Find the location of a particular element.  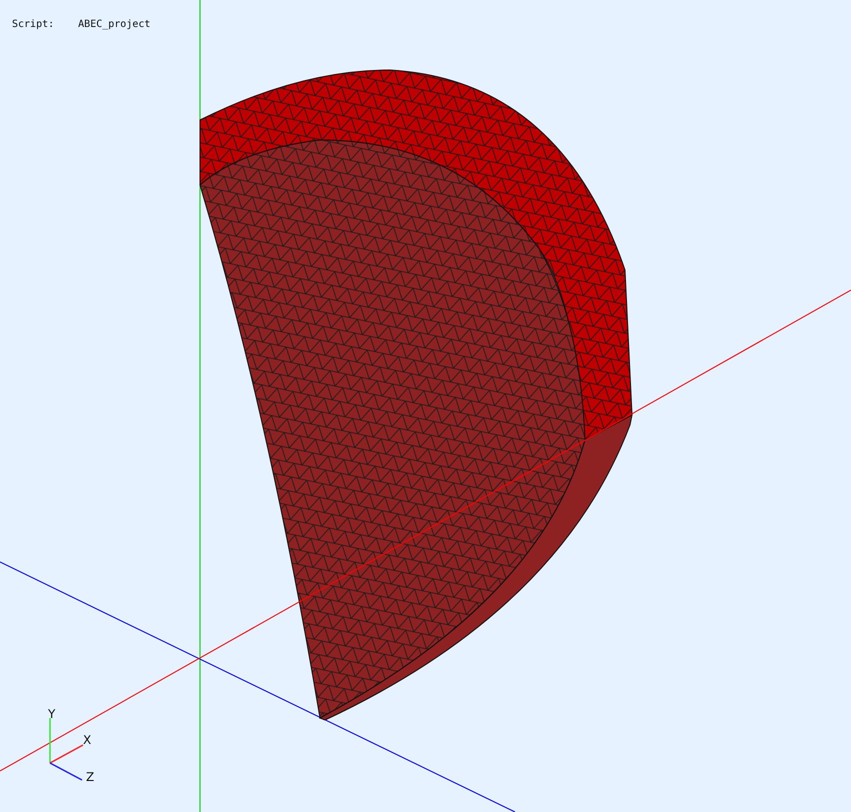

script-name: ABEC_project is located at coordinates (114, 24).